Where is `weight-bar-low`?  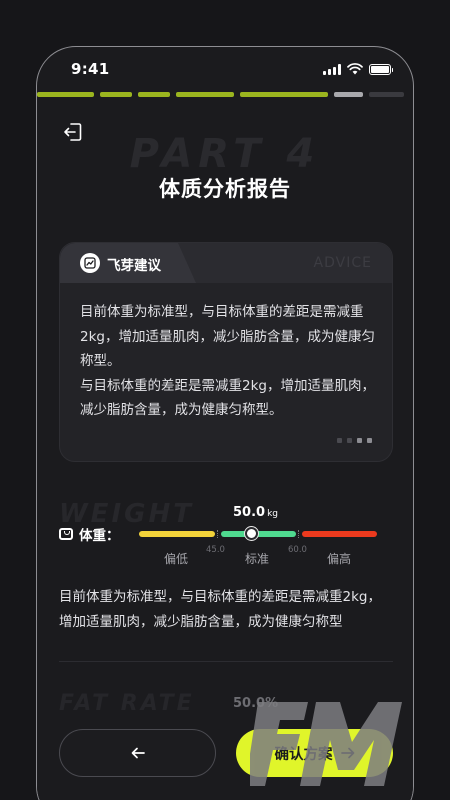 weight-bar-low is located at coordinates (177, 534).